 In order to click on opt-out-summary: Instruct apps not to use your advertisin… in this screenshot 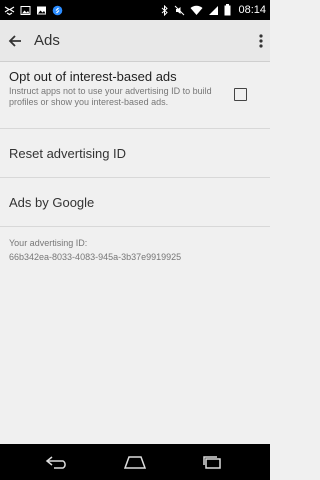, I will do `click(110, 96)`.